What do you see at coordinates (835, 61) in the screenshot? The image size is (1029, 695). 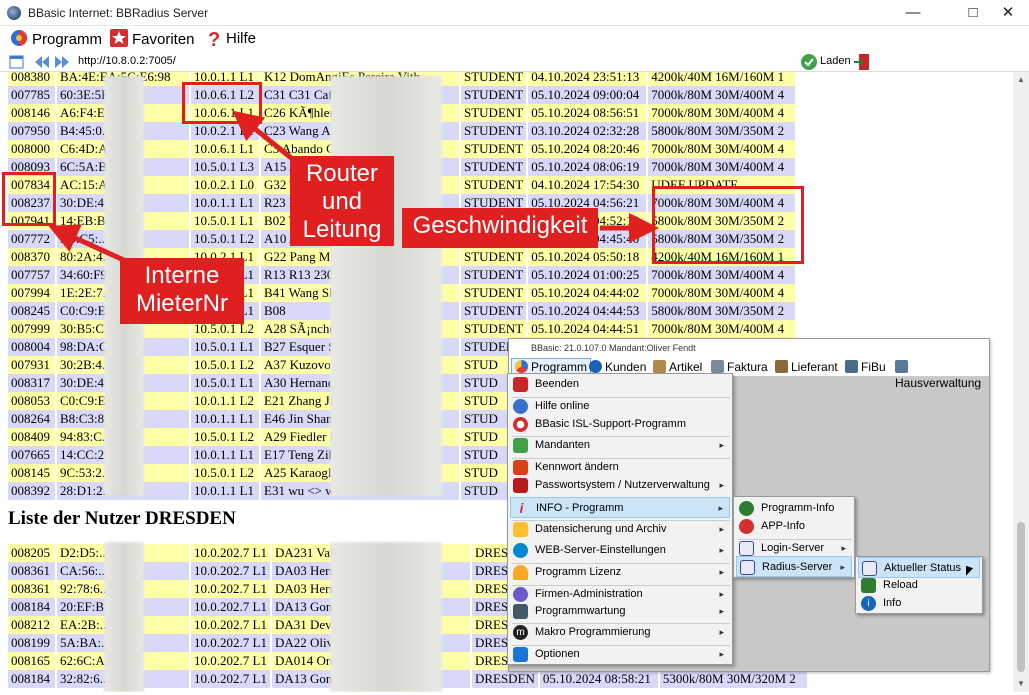 I see `load-button: Laden` at bounding box center [835, 61].